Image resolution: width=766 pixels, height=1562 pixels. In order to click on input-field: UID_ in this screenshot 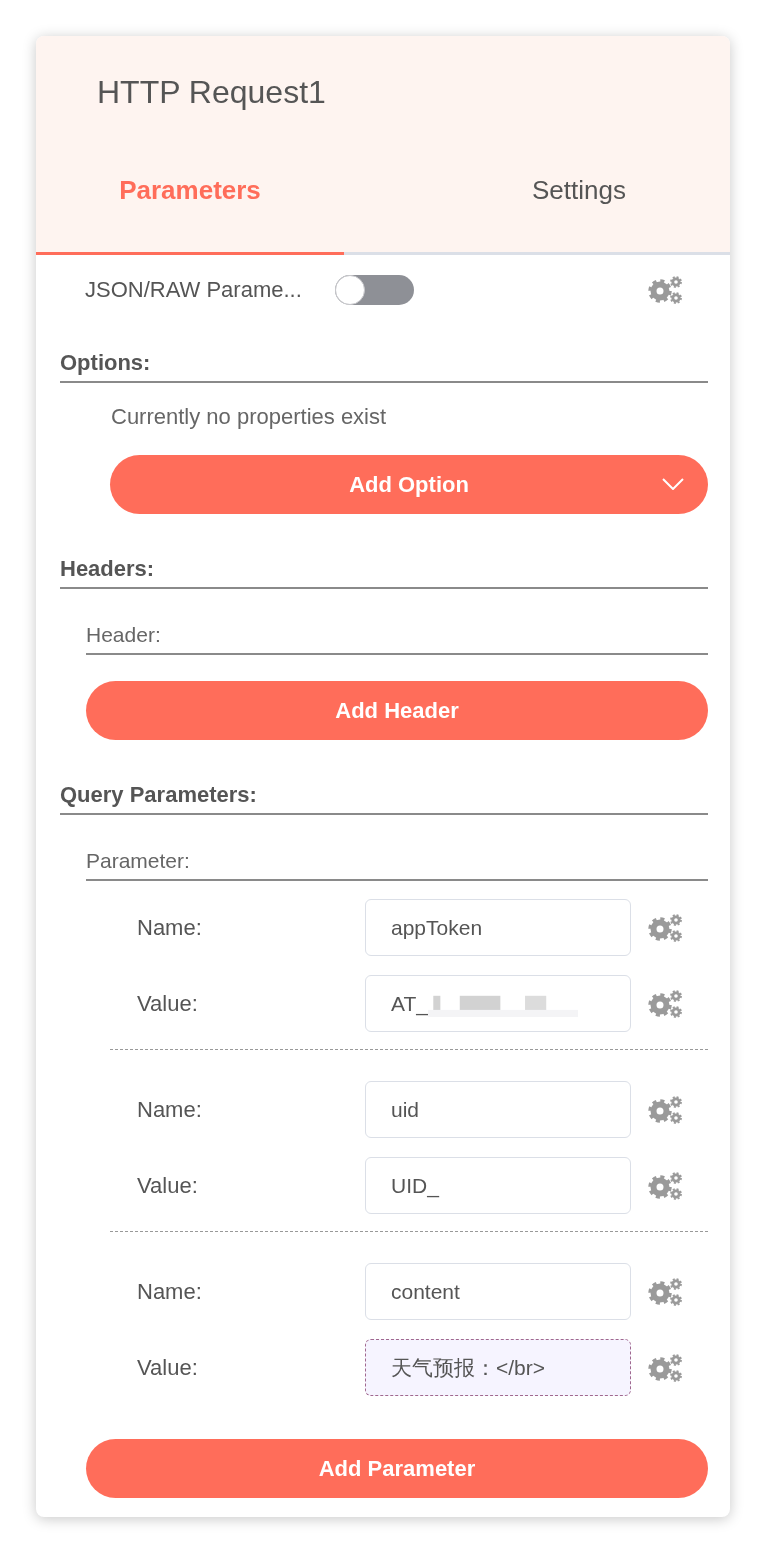, I will do `click(498, 1185)`.